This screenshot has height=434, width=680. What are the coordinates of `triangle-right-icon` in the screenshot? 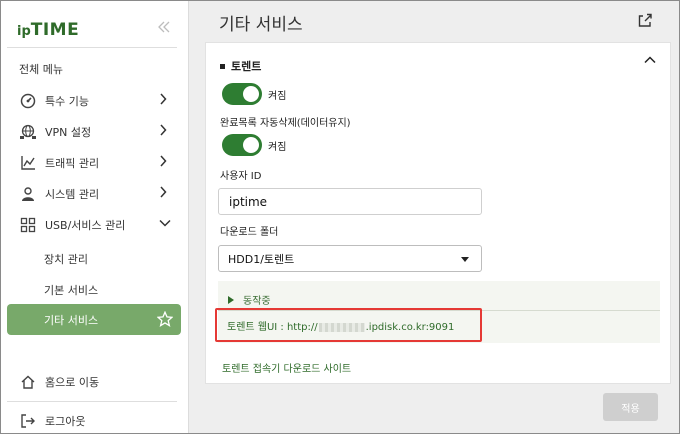 It's located at (231, 299).